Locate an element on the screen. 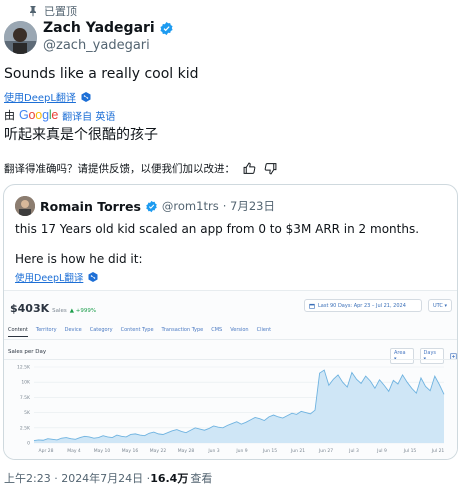 This screenshot has width=463, height=490. chart-controls: Area ▾ Days ▾ is located at coordinates (423, 356).